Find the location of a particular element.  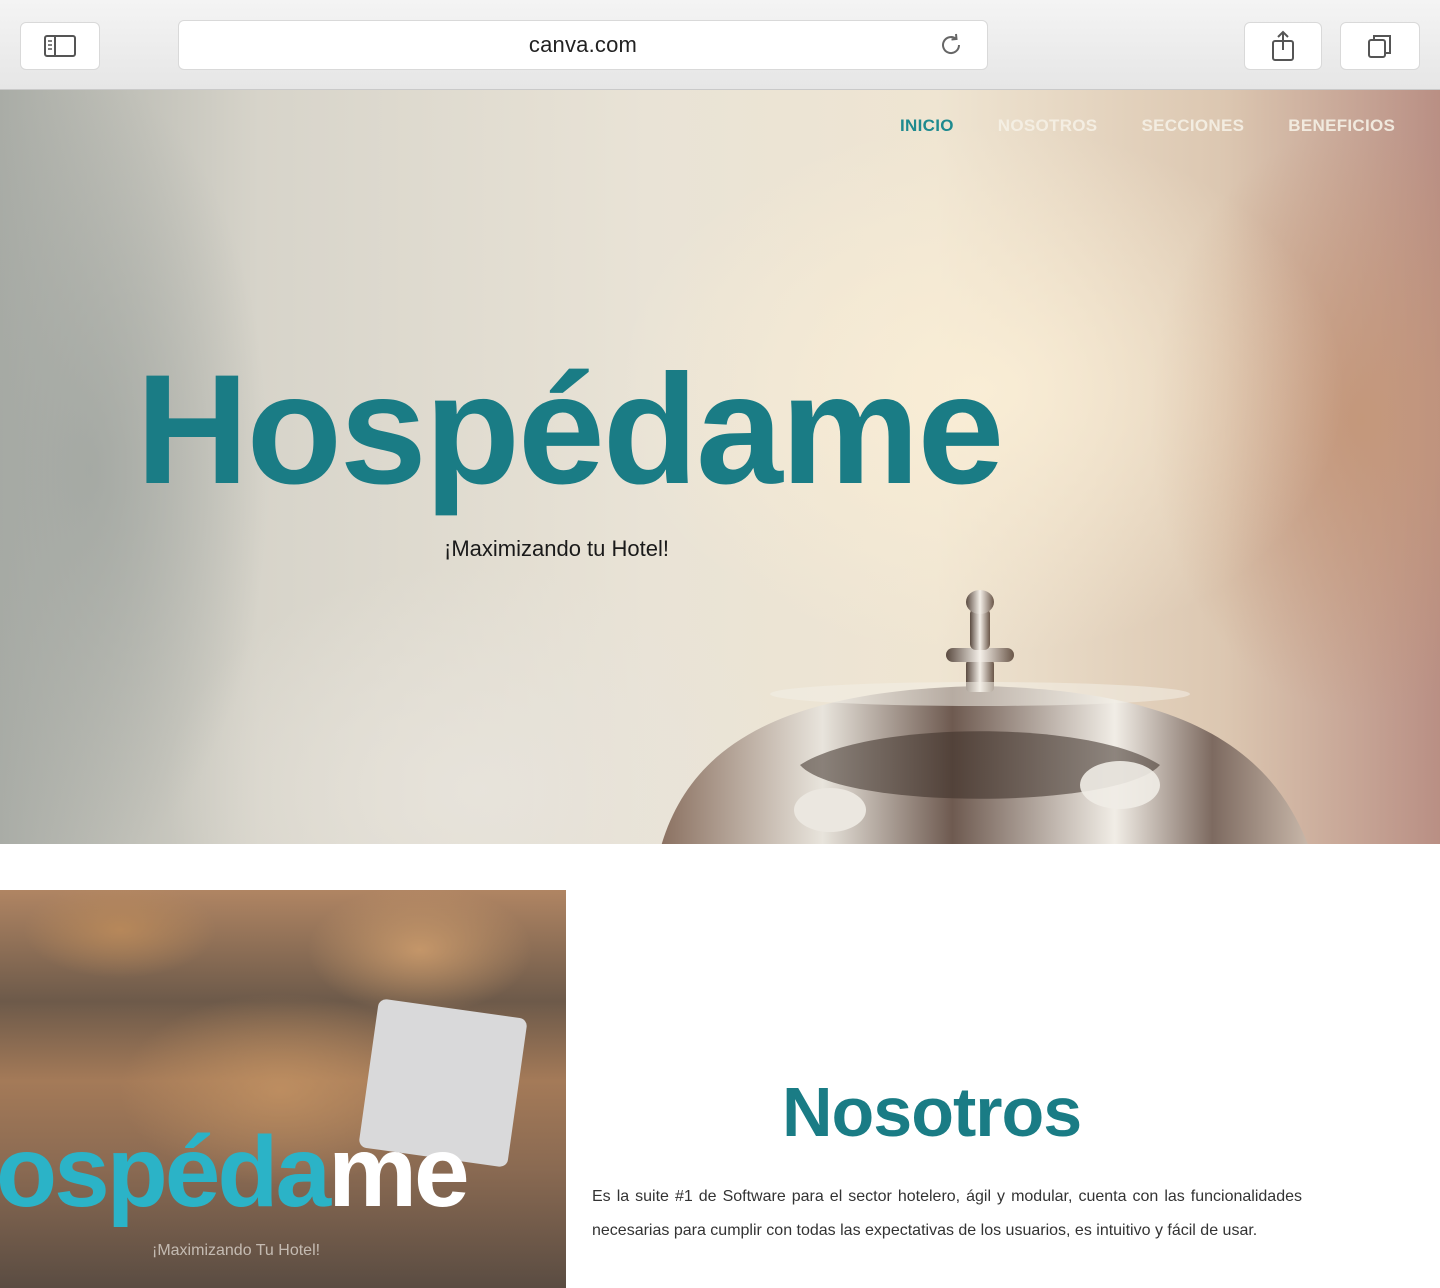

hero-title: Hospédame is located at coordinates (570, 430).